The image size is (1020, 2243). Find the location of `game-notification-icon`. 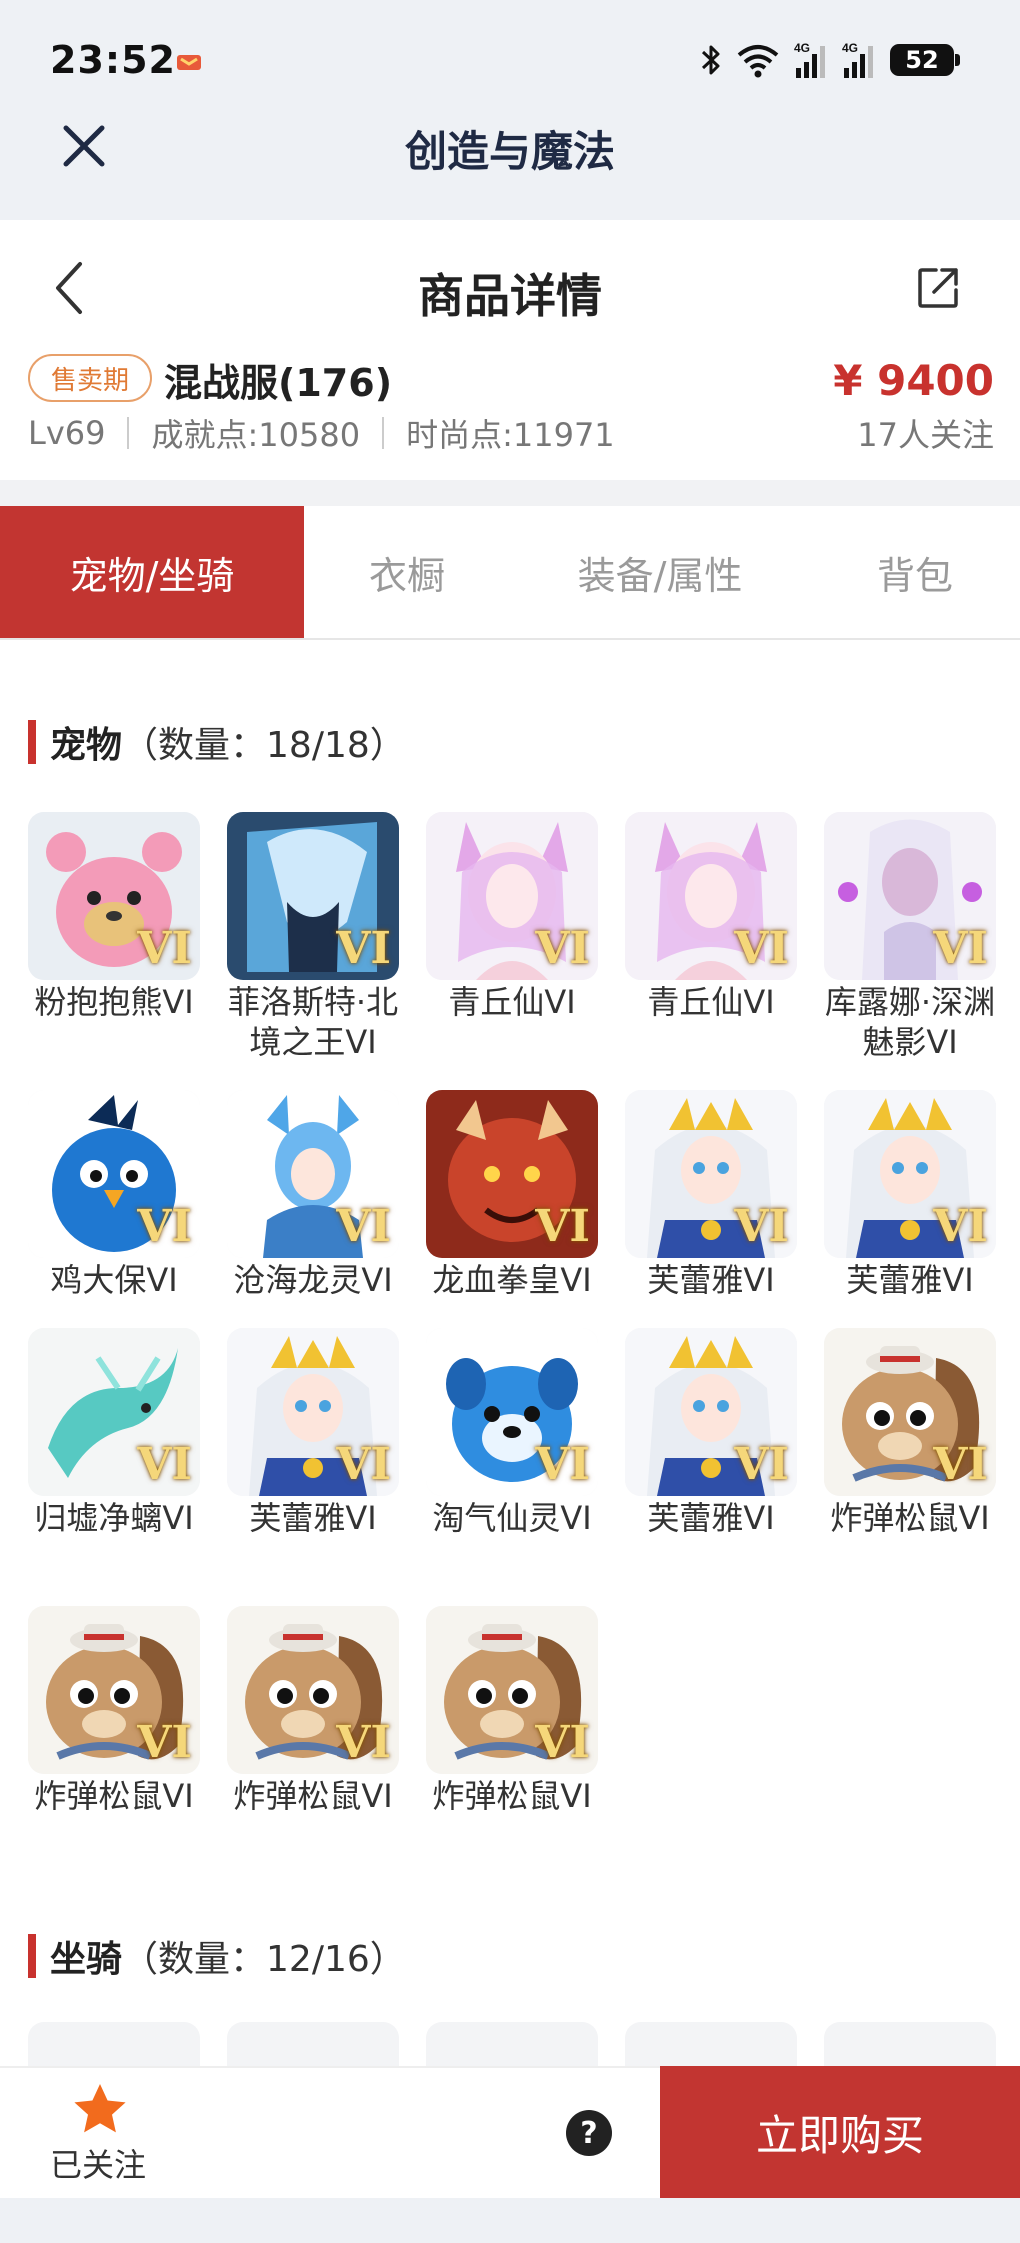

game-notification-icon is located at coordinates (189, 62).